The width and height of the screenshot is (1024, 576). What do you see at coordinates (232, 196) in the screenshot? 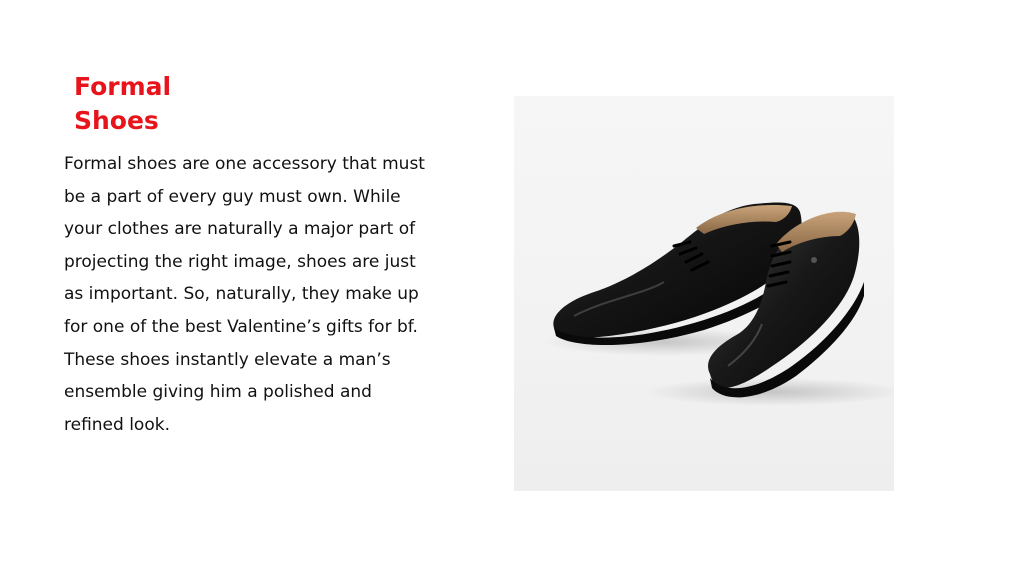
I see `body-line: be a part of every guy must own. While` at bounding box center [232, 196].